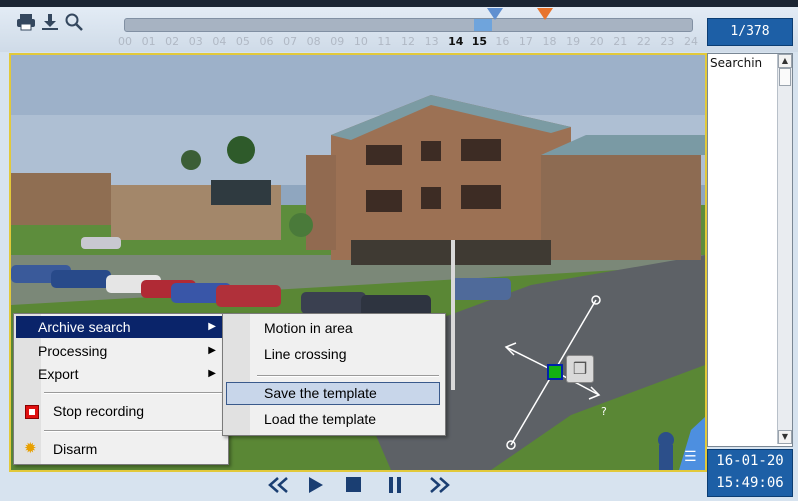  Describe the element at coordinates (120, 351) in the screenshot. I see `menu-item-processing: Processing ▶` at that location.